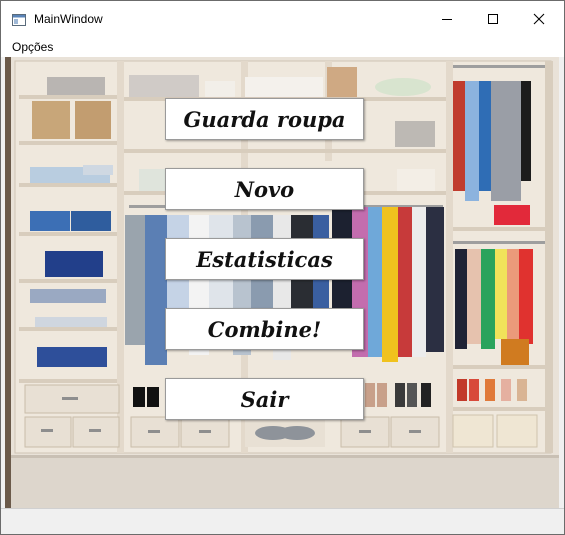 The height and width of the screenshot is (535, 565). What do you see at coordinates (282, 19) in the screenshot?
I see `title-bar: MainWindow` at bounding box center [282, 19].